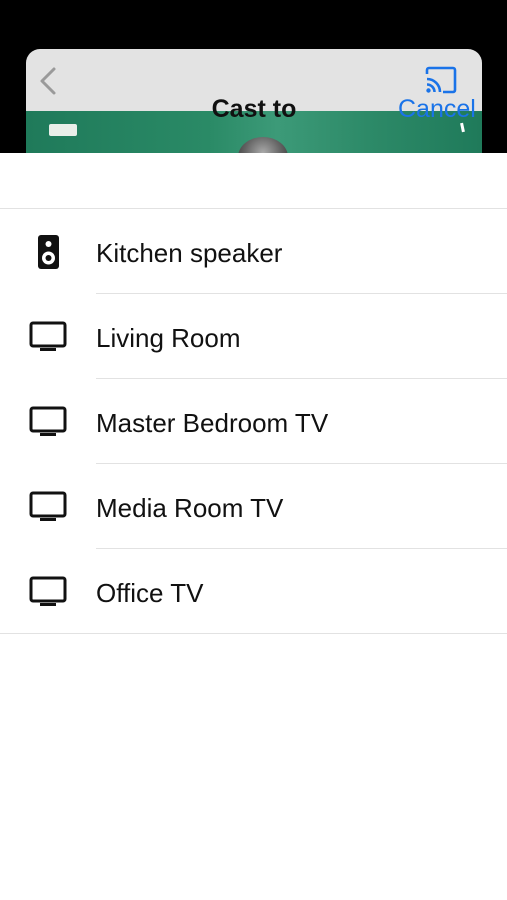  Describe the element at coordinates (190, 508) in the screenshot. I see `device-label: Media Room TV` at that location.